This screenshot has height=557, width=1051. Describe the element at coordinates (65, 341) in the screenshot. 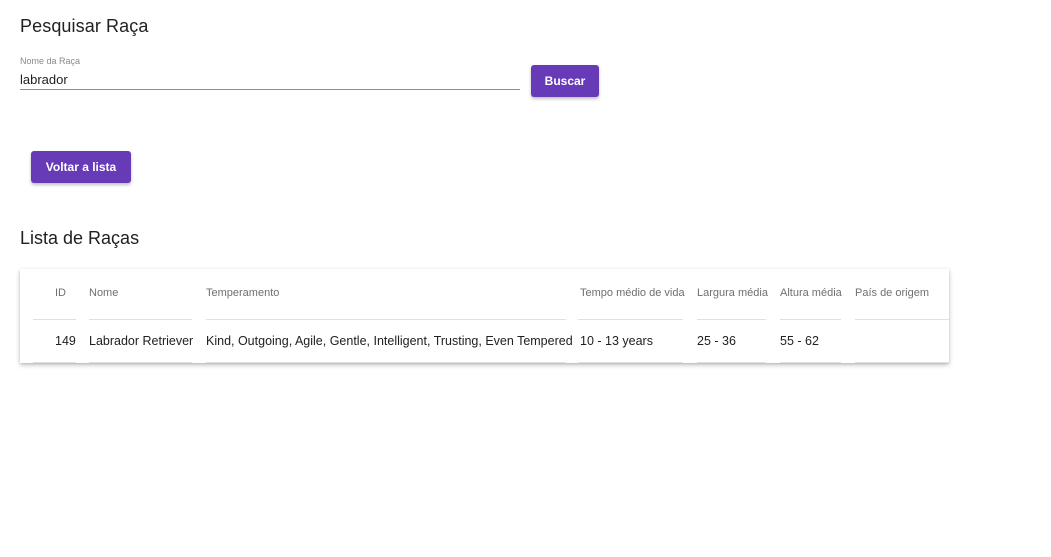

I see `cell-id: 149` at that location.